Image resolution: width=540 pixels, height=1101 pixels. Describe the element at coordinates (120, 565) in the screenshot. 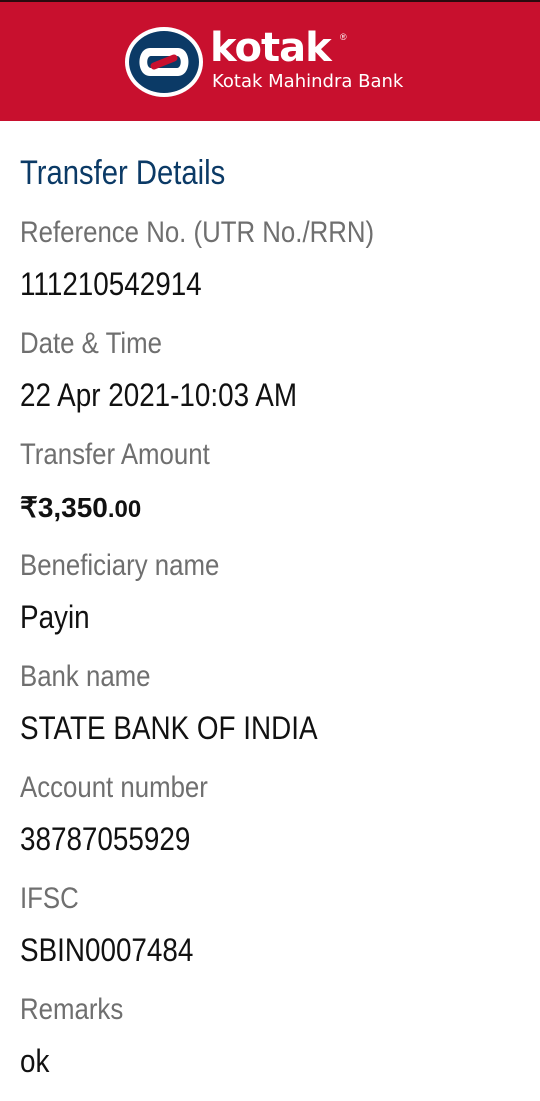

I see `beneficiary-name-label: Beneficiary name` at that location.